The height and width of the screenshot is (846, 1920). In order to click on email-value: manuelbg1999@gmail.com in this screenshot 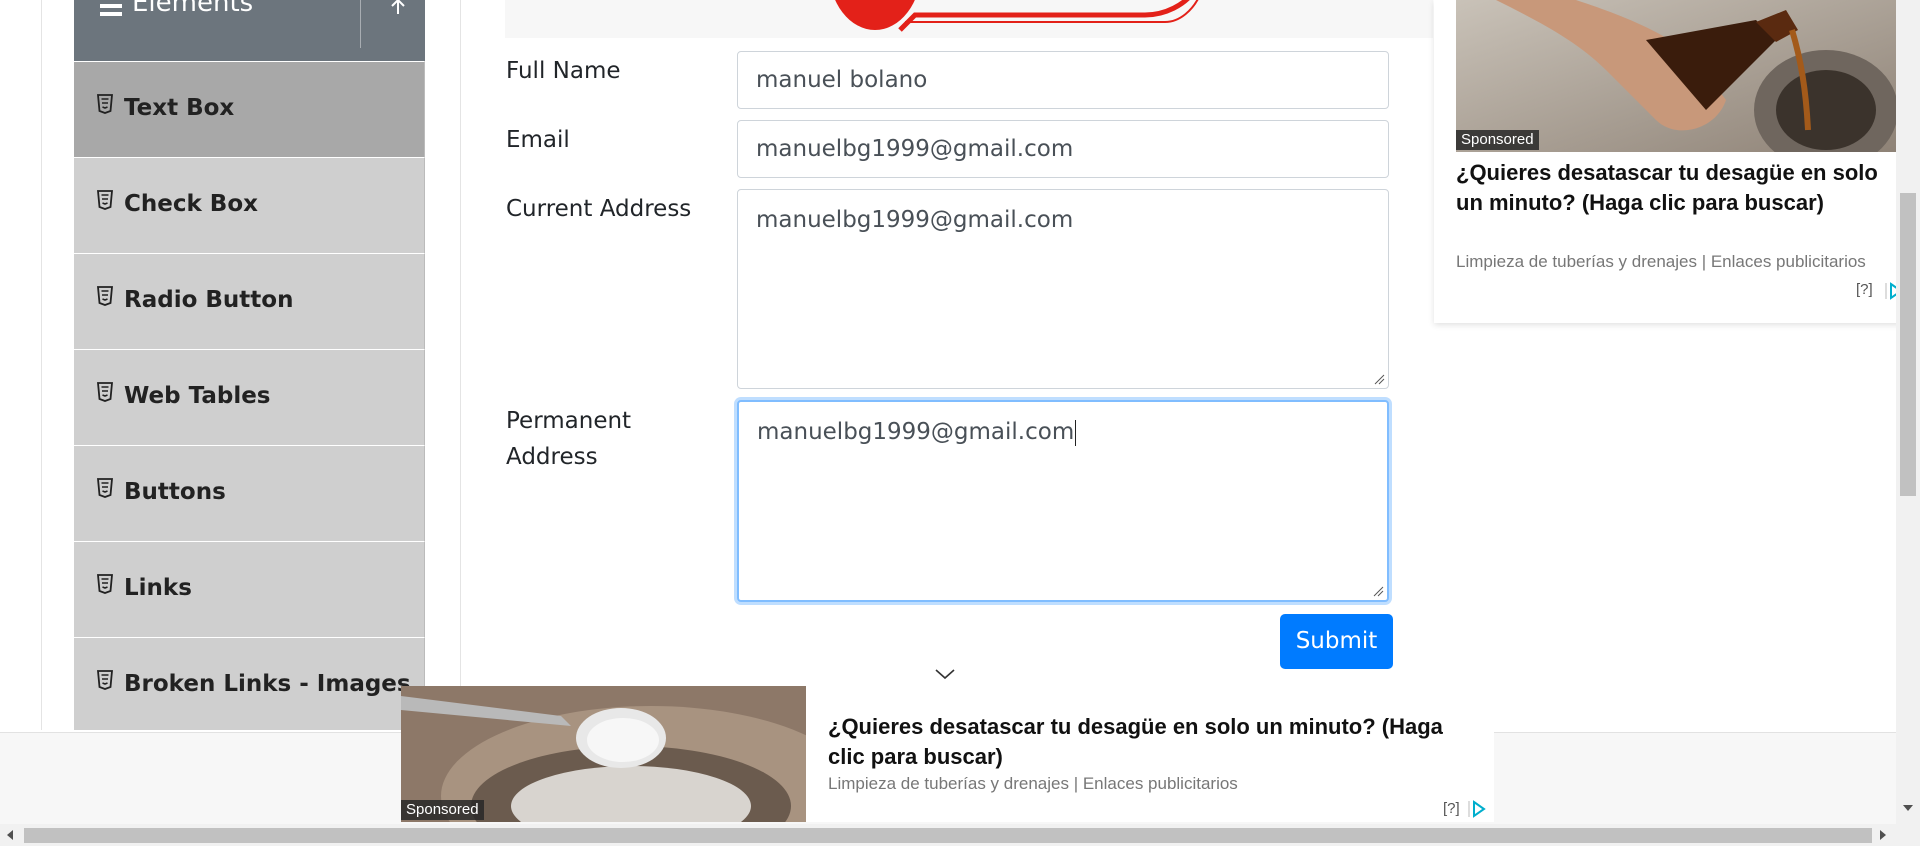, I will do `click(915, 149)`.